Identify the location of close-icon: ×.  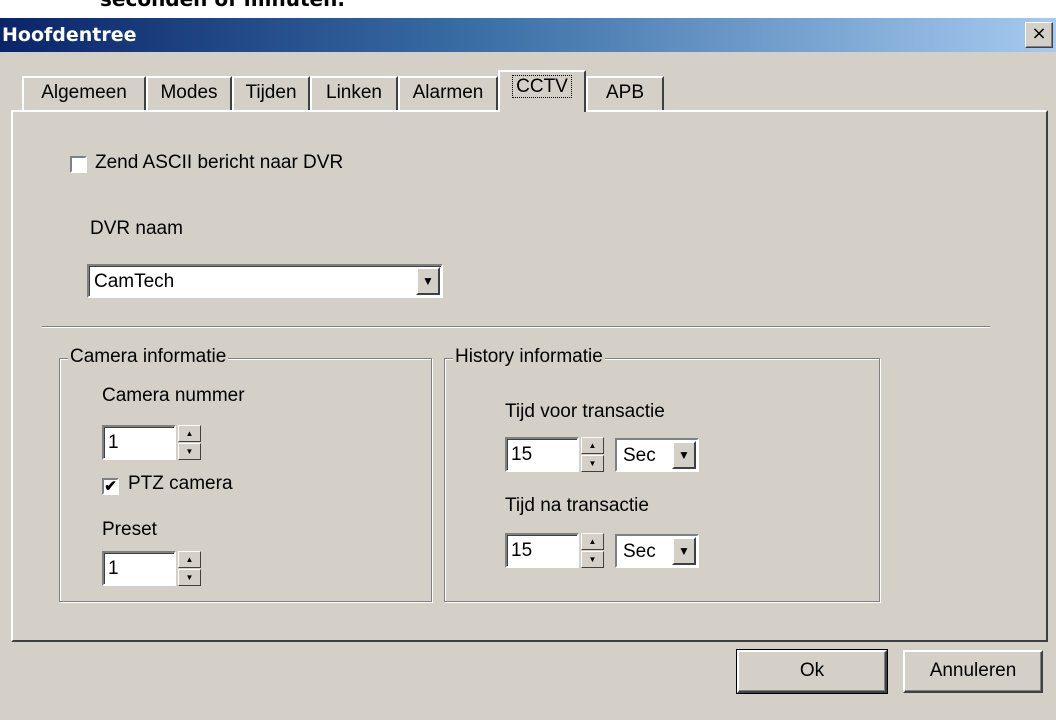
(1039, 33).